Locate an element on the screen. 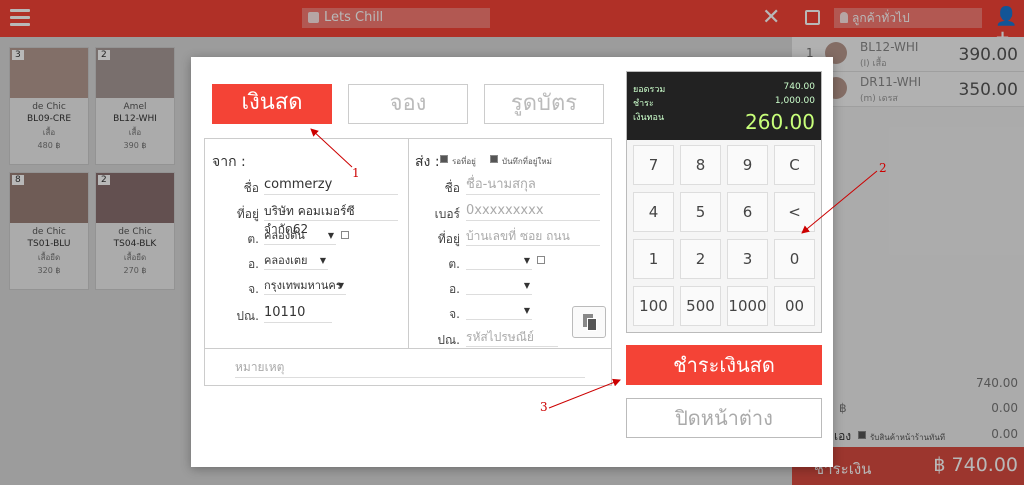 Image resolution: width=1024 pixels, height=485 pixels. to-province-label: จ. is located at coordinates (454, 314).